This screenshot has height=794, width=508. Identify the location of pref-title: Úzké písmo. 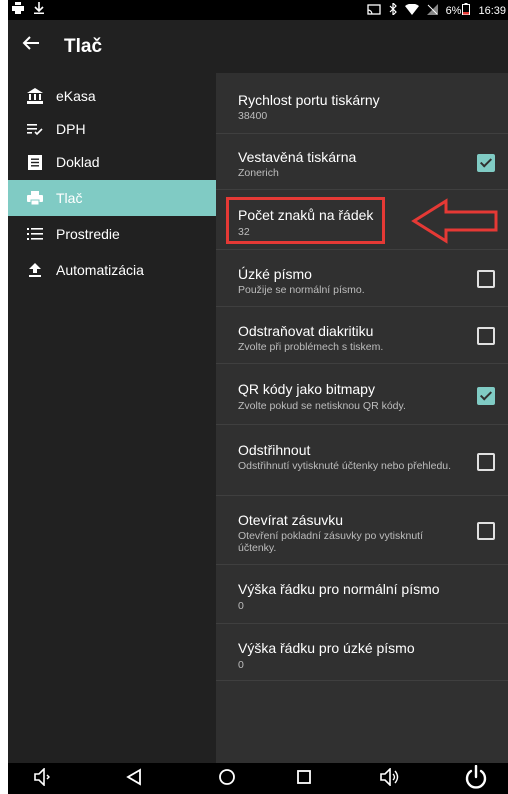
(275, 274).